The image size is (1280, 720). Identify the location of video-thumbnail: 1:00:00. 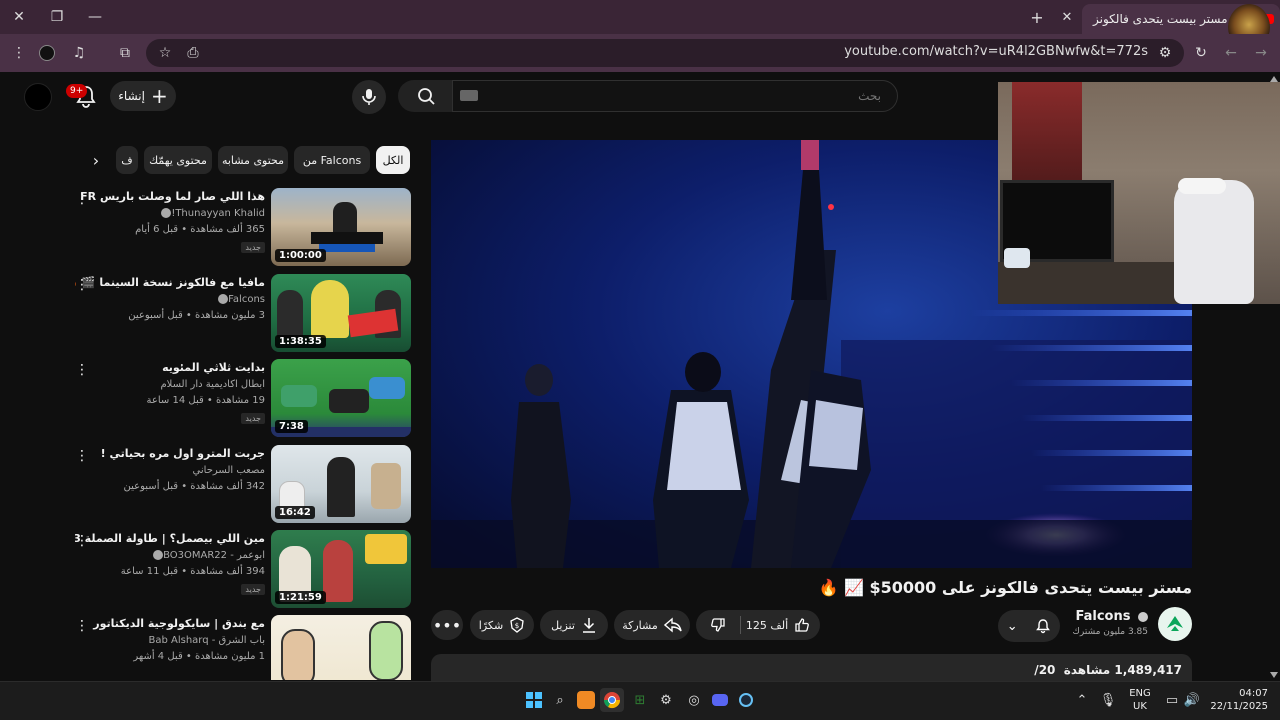
(341, 227).